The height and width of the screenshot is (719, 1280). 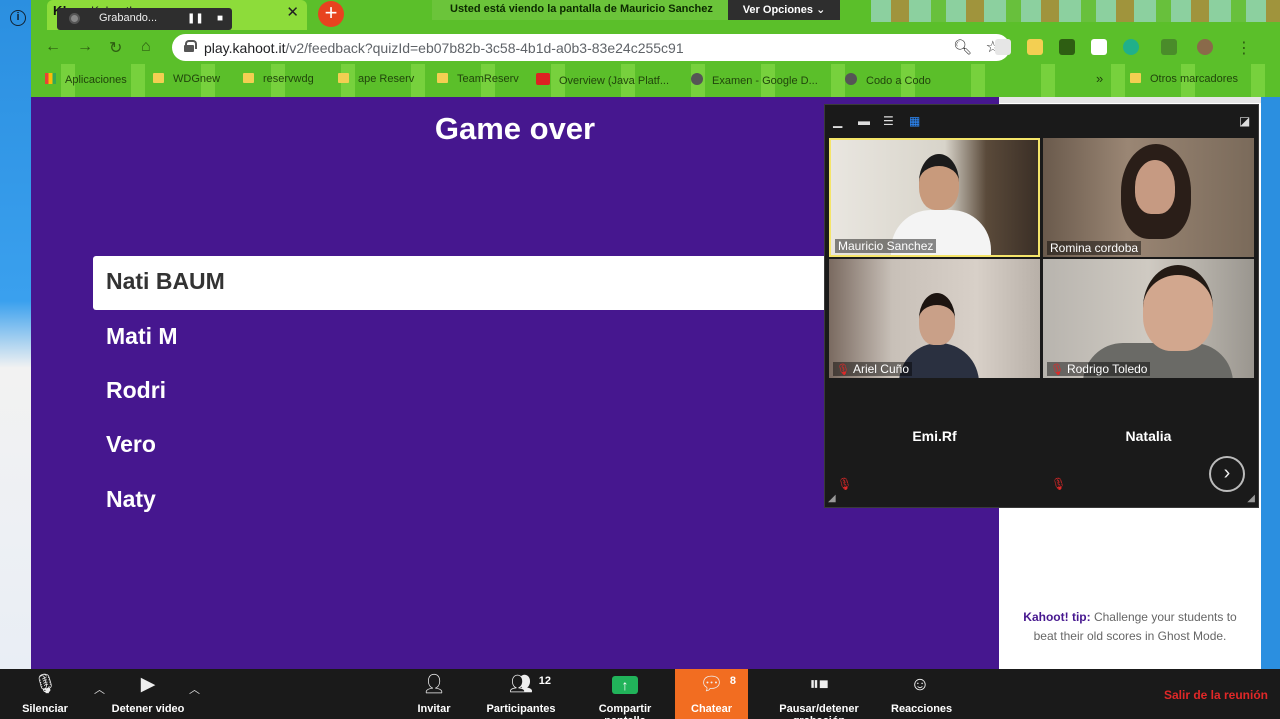 I want to click on more-menu-icon: ⋮, so click(x=1244, y=48).